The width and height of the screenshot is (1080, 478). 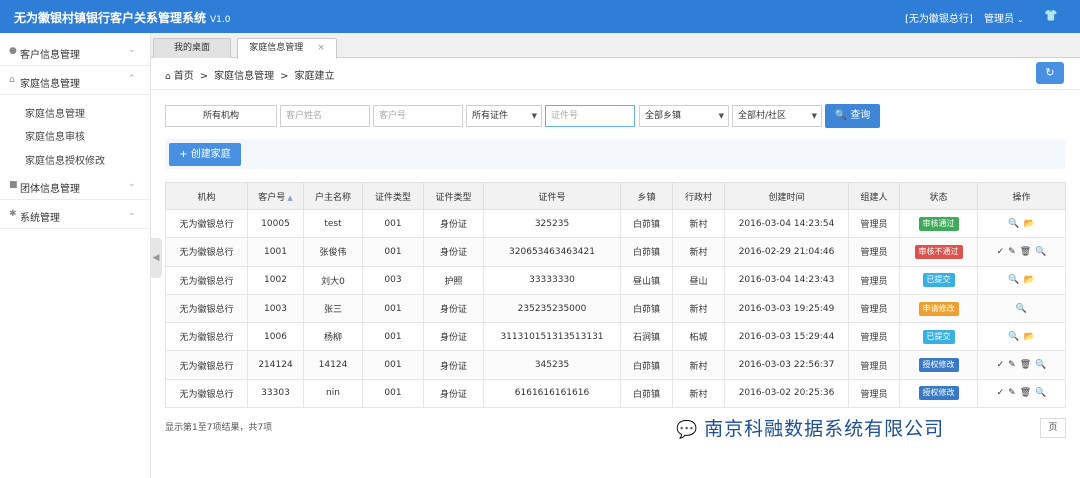 I want to click on col-header: 客户号 ▲, so click(x=275, y=196).